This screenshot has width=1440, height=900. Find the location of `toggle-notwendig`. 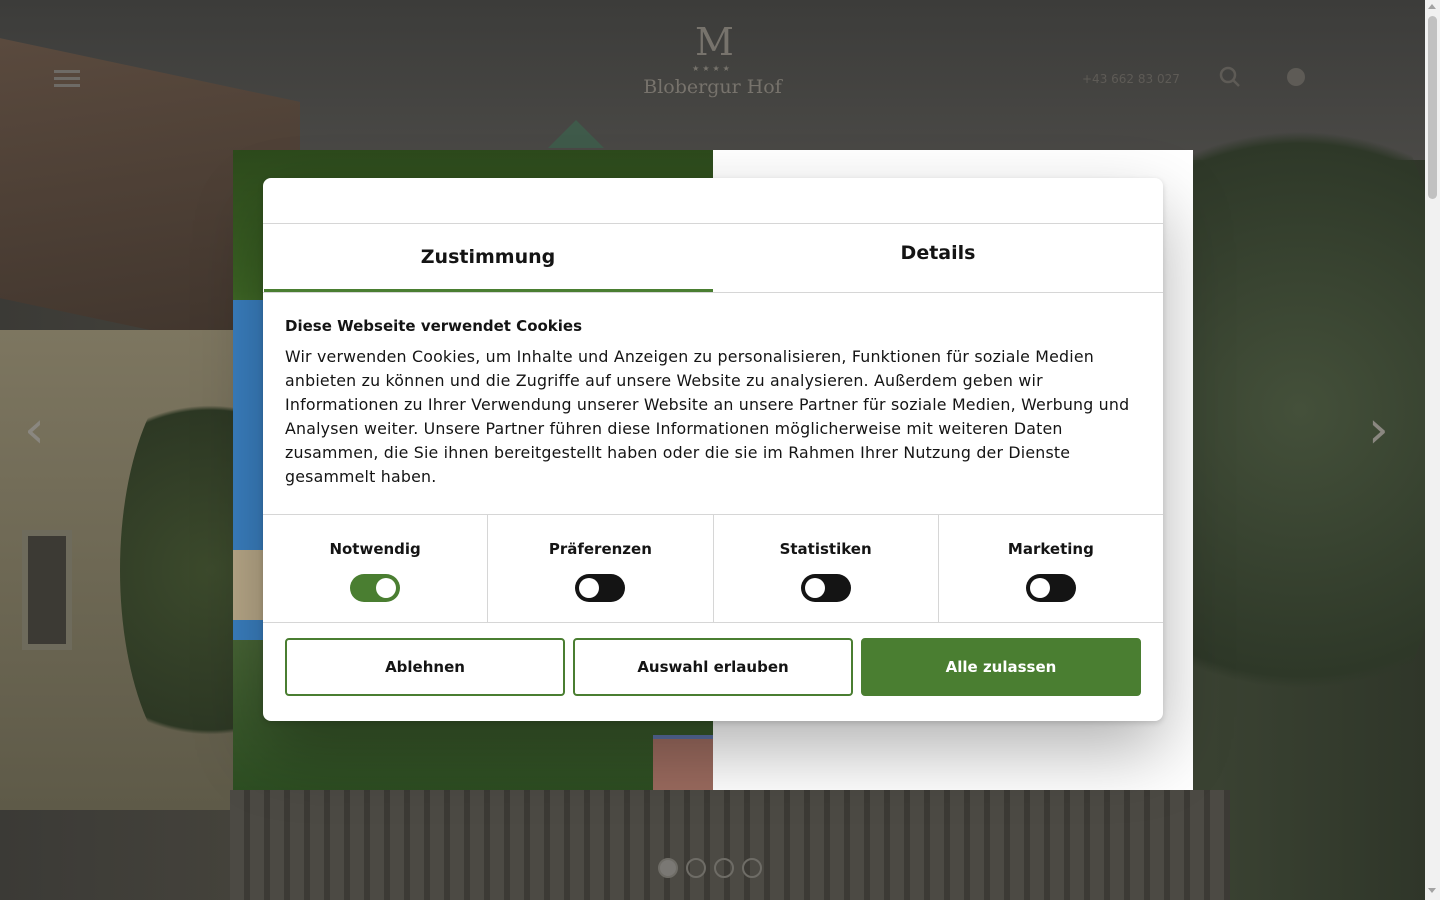

toggle-notwendig is located at coordinates (375, 588).